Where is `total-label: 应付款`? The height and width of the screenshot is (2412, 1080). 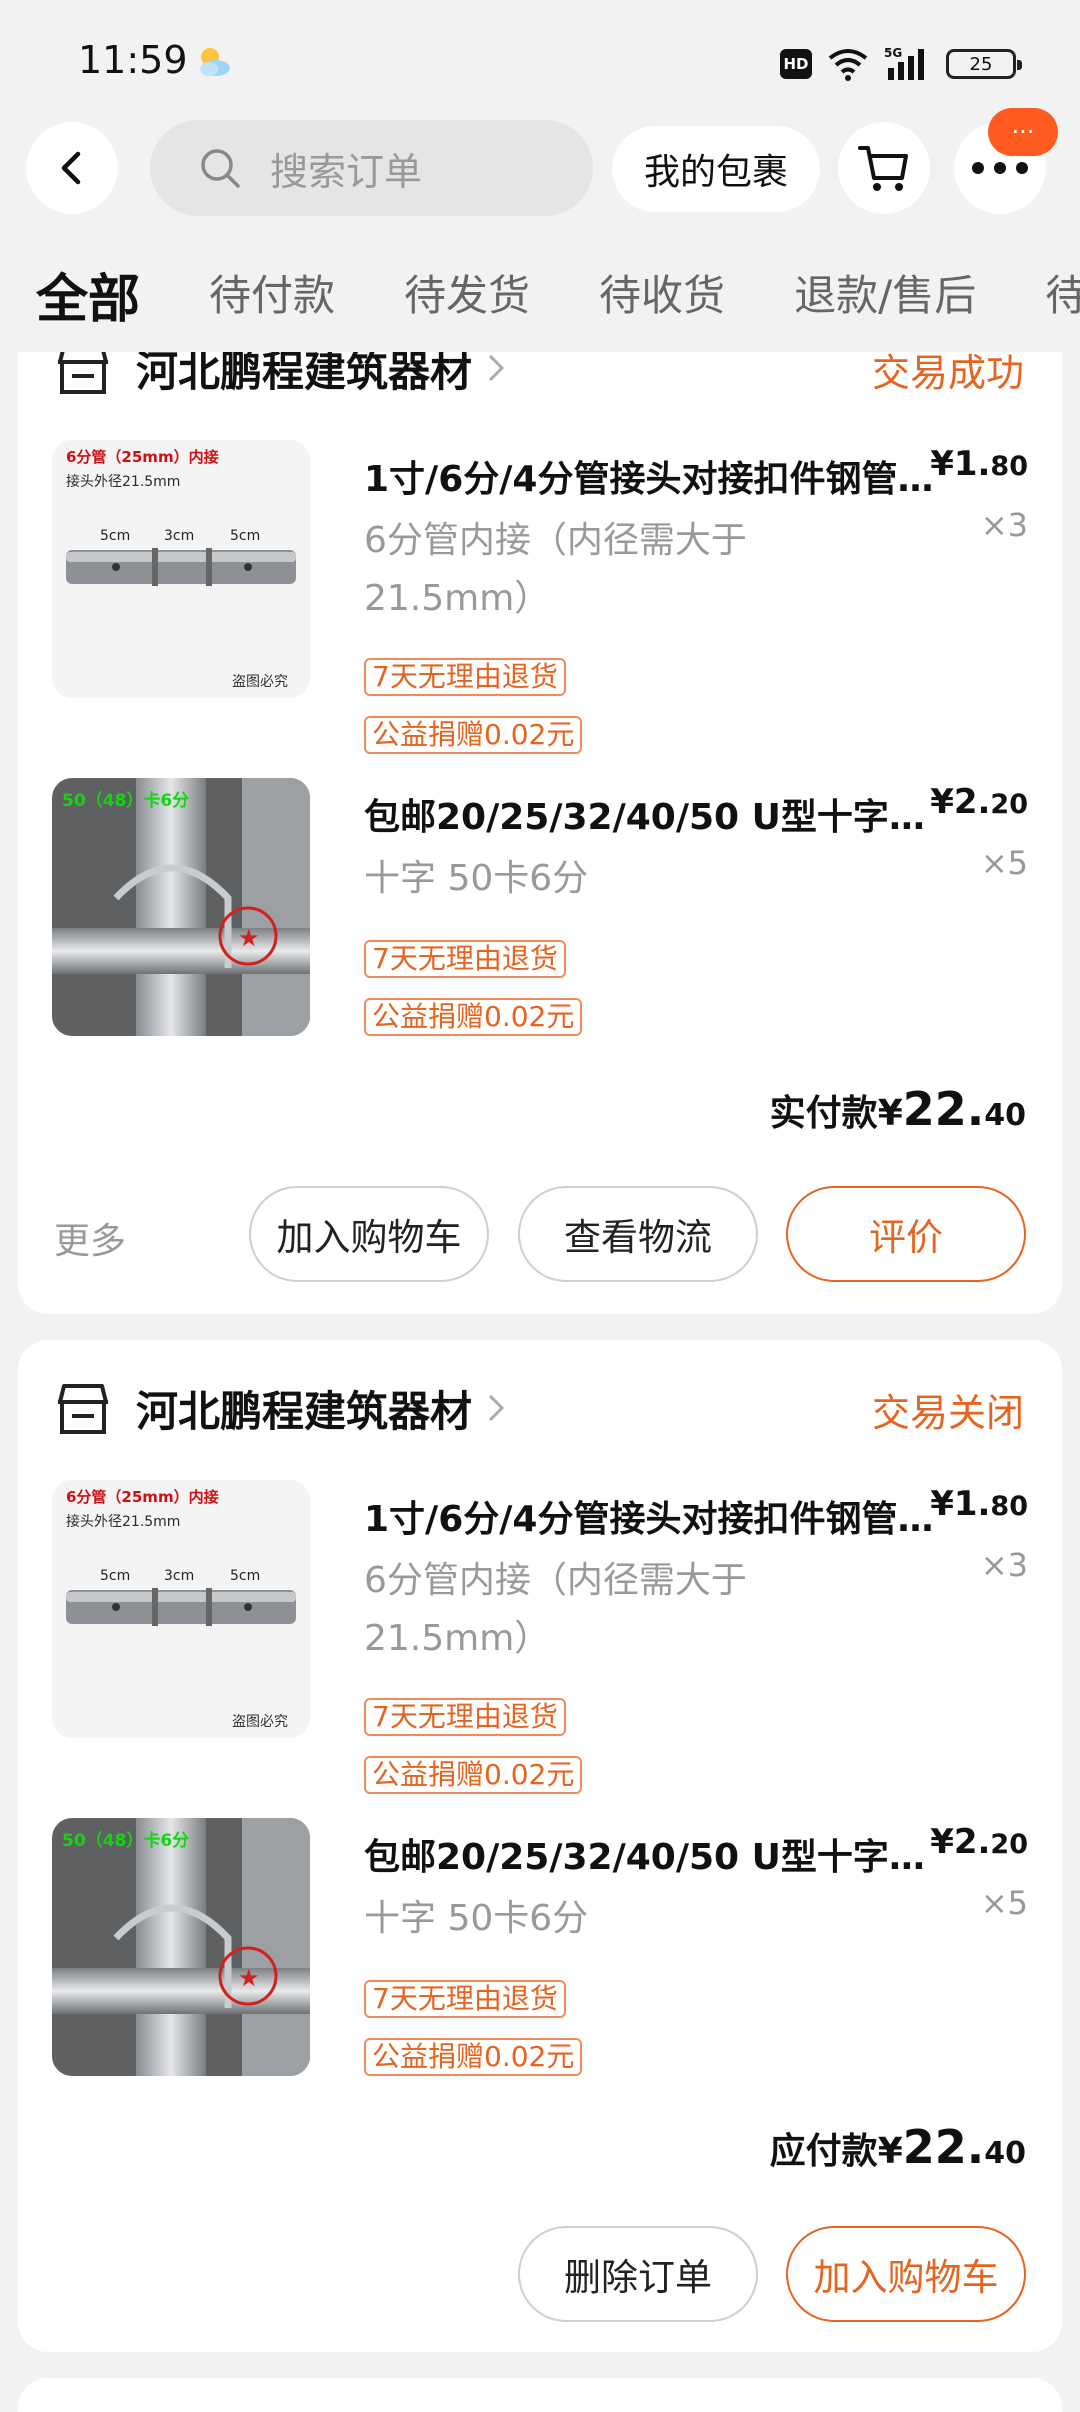
total-label: 应付款 is located at coordinates (823, 2151).